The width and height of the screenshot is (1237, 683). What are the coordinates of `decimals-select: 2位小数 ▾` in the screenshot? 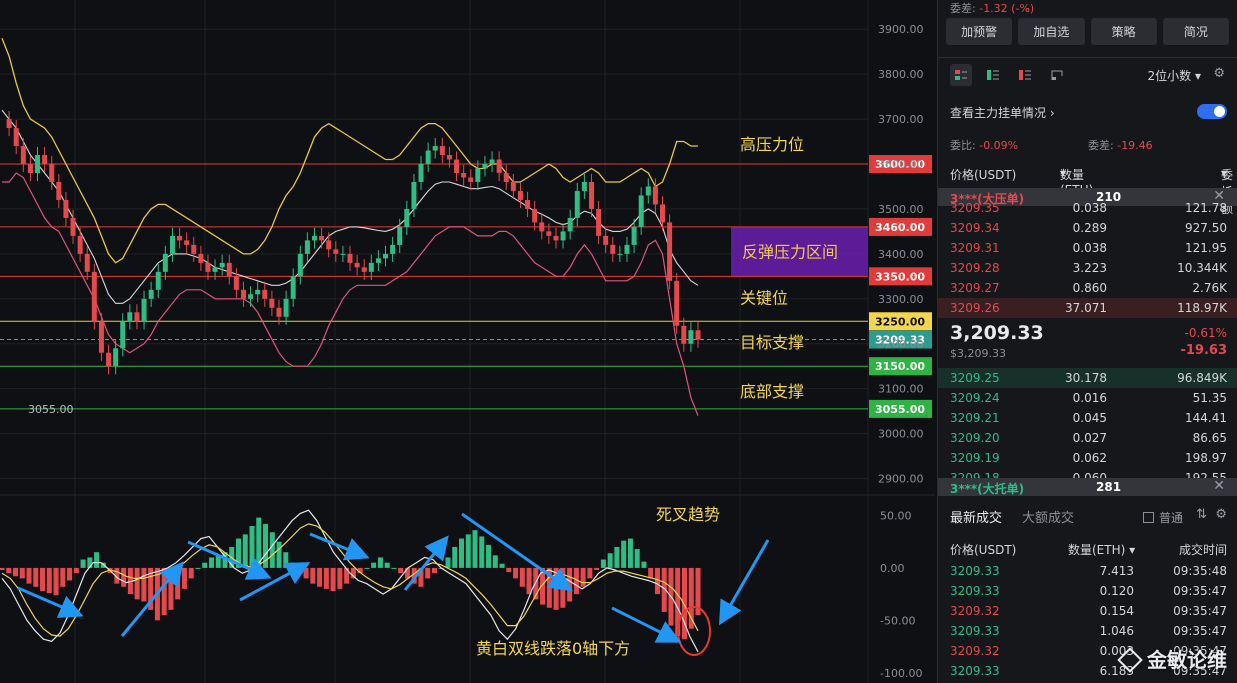 It's located at (1174, 75).